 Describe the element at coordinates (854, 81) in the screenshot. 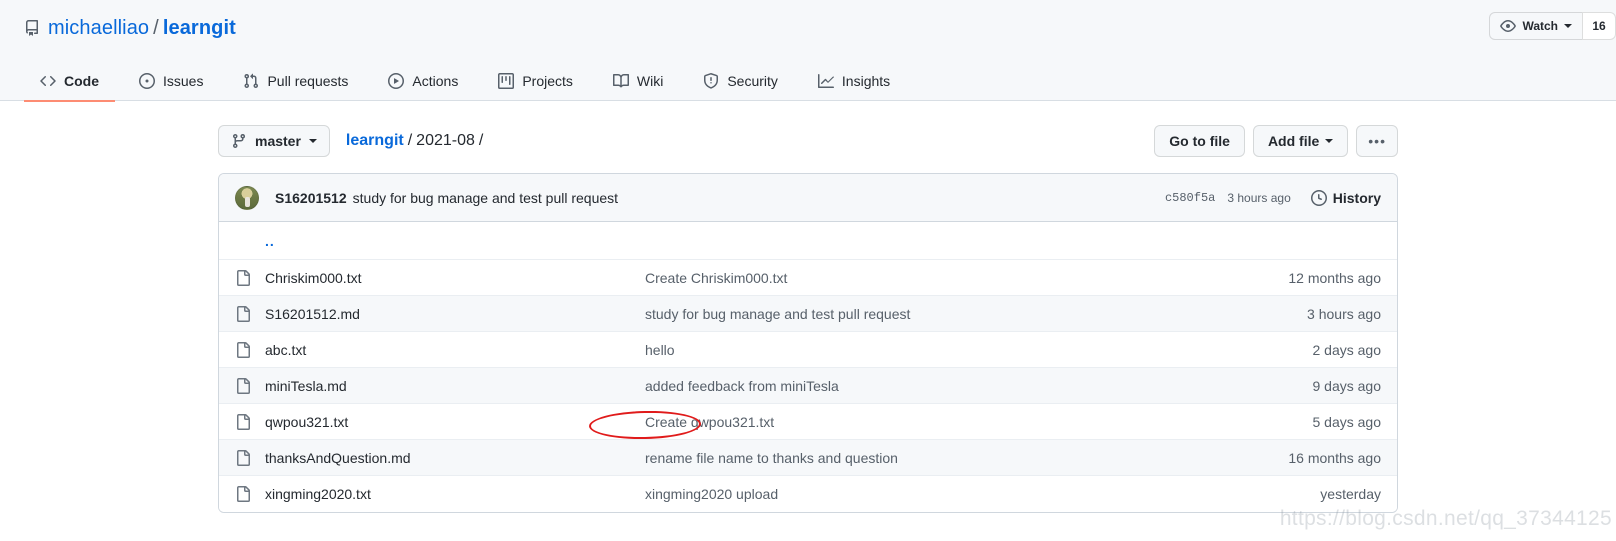

I see `tab-insights: Insights` at that location.